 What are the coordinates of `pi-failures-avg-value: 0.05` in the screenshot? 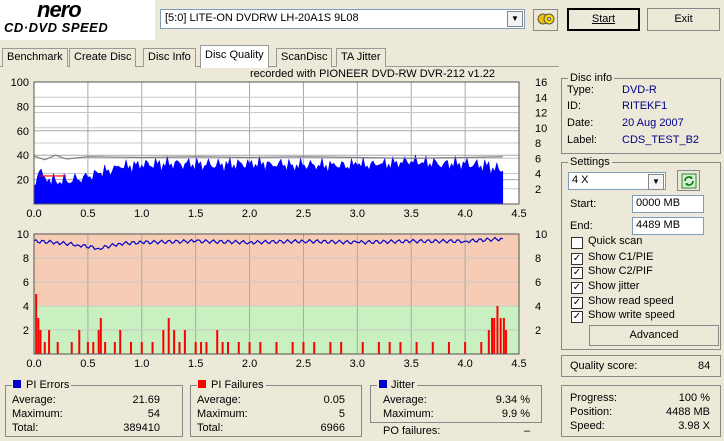 It's located at (334, 400).